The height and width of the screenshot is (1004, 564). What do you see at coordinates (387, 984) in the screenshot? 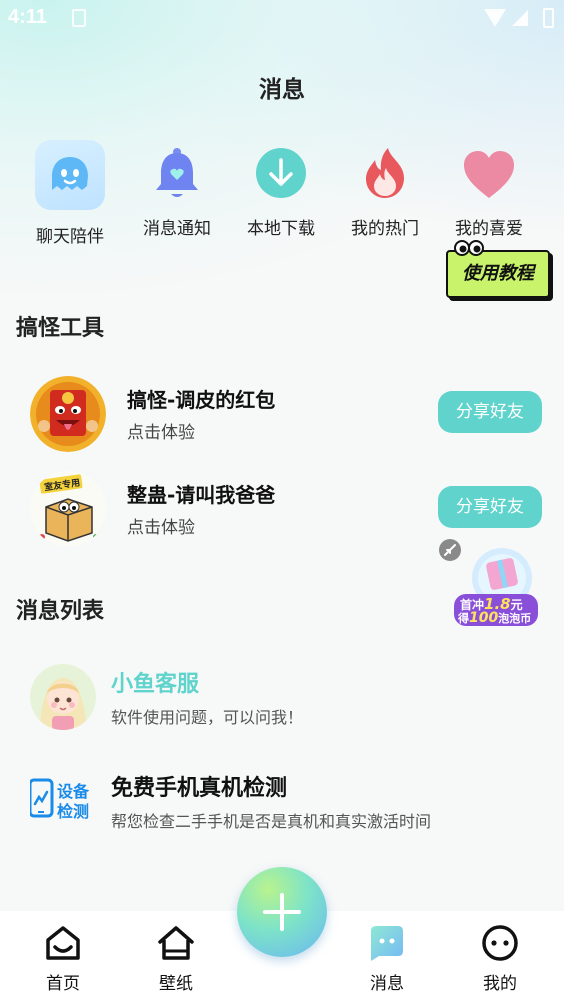
I see `nav-label: 消息` at bounding box center [387, 984].